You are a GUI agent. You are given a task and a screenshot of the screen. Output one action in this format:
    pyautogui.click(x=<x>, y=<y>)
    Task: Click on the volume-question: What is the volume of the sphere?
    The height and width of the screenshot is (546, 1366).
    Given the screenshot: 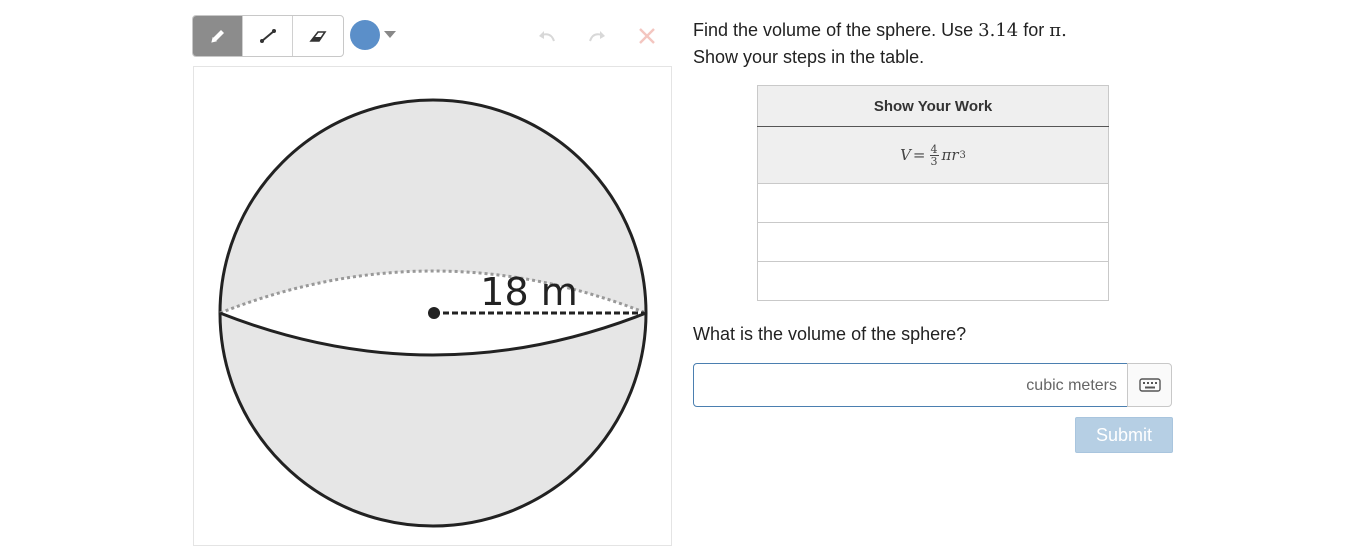 What is the action you would take?
    pyautogui.click(x=830, y=334)
    